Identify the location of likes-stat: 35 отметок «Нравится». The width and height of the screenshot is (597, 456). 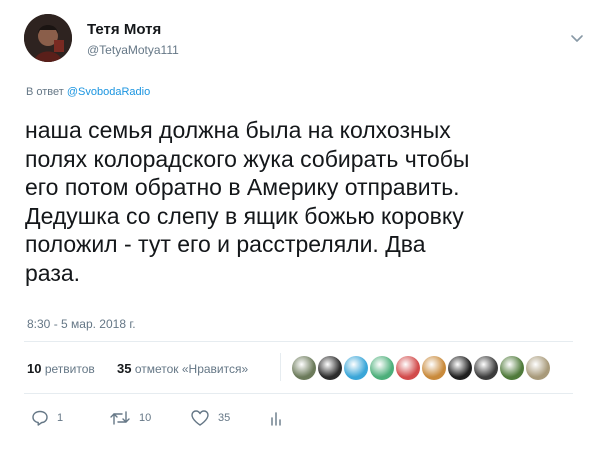
(182, 368).